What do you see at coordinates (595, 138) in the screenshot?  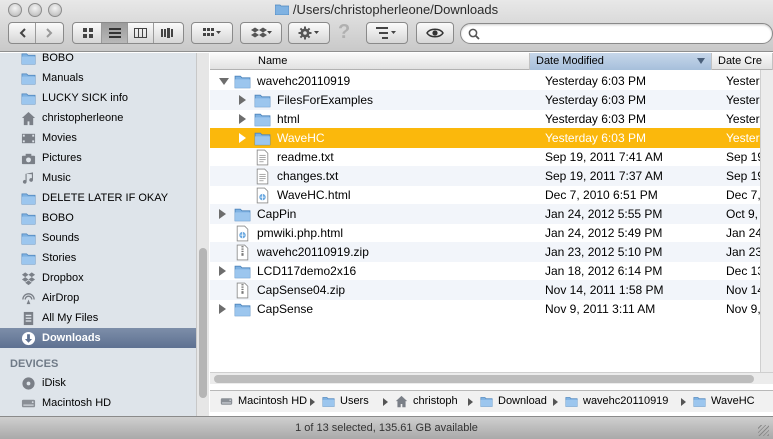 I see `file-date-modified: Yesterday 6:03 PM` at bounding box center [595, 138].